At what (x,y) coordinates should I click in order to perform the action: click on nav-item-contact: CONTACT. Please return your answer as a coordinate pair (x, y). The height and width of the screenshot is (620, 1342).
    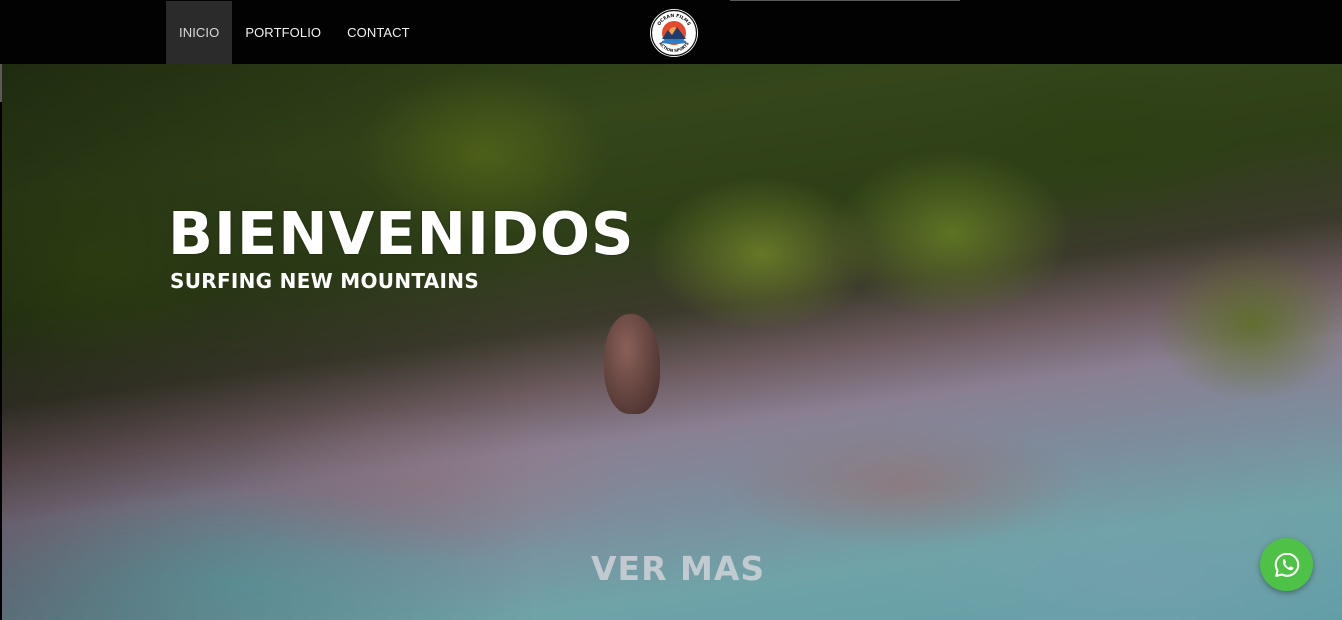
    Looking at the image, I should click on (378, 32).